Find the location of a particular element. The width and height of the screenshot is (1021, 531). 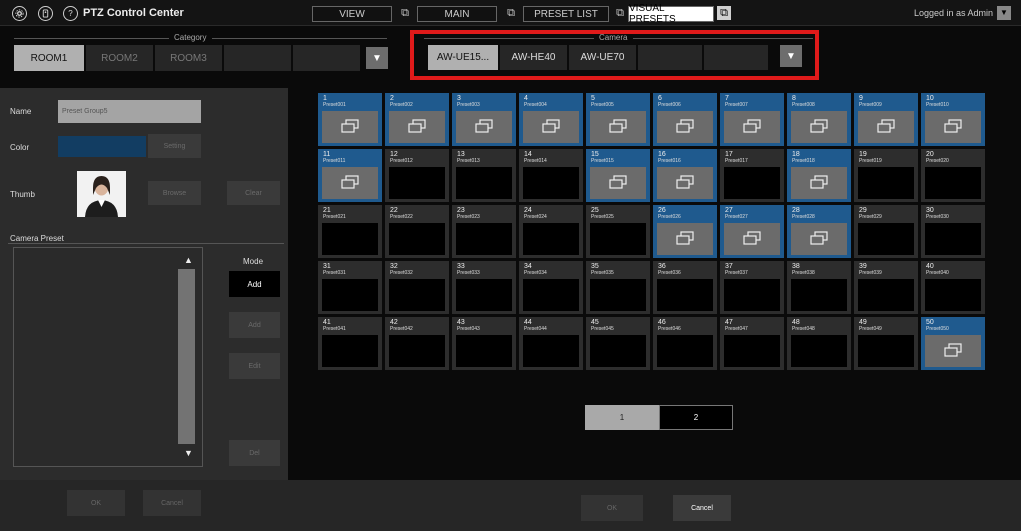

preset-tile: 34 Preset034 is located at coordinates (551, 287).